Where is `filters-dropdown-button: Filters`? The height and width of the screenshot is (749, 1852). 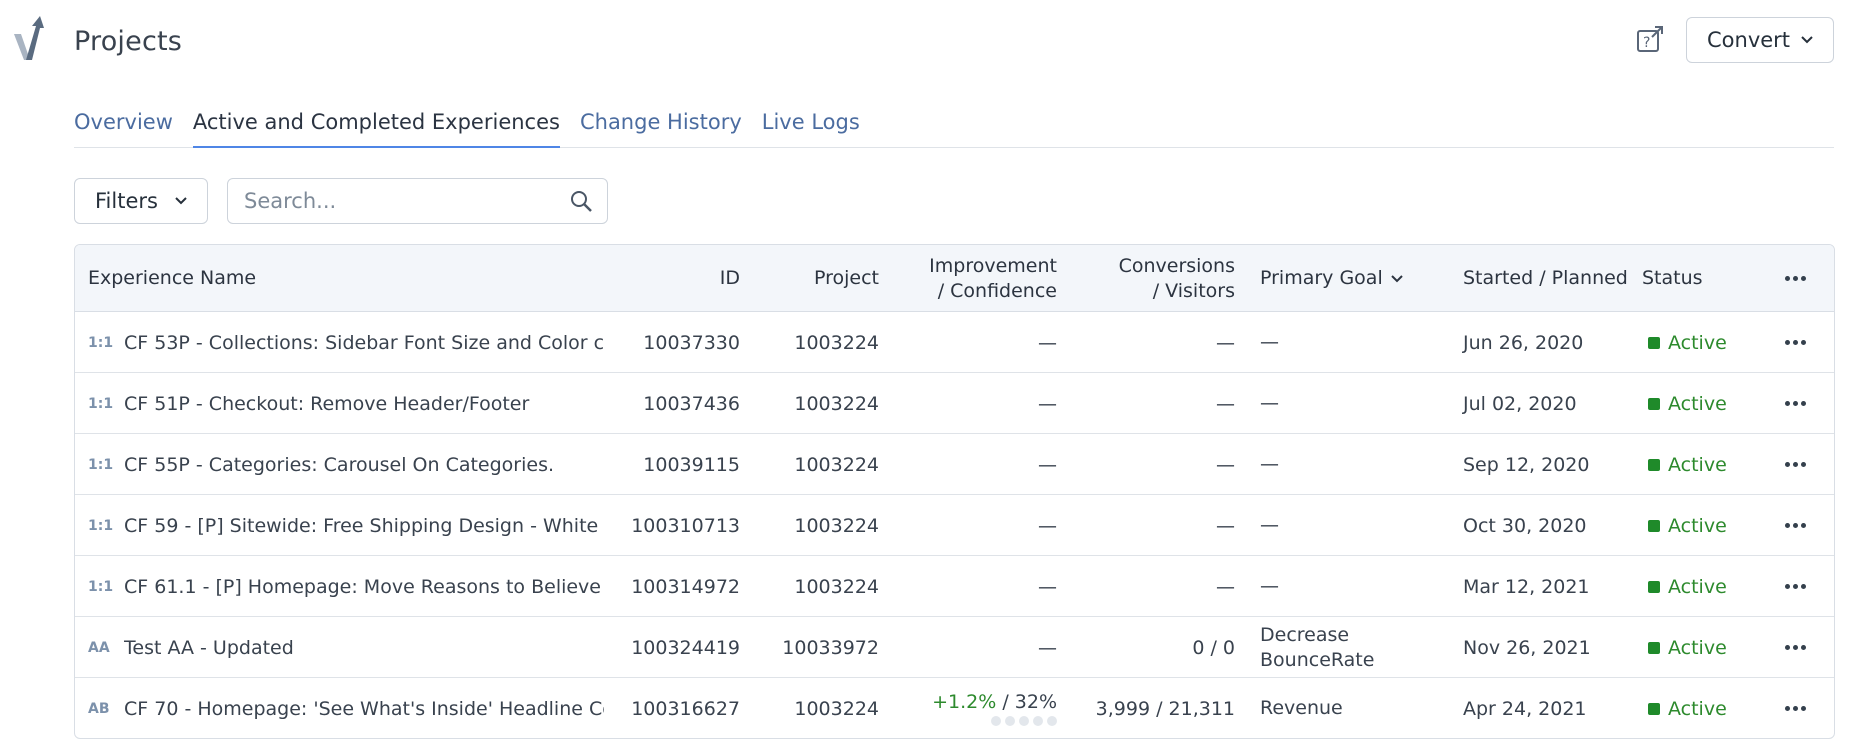
filters-dropdown-button: Filters is located at coordinates (141, 201).